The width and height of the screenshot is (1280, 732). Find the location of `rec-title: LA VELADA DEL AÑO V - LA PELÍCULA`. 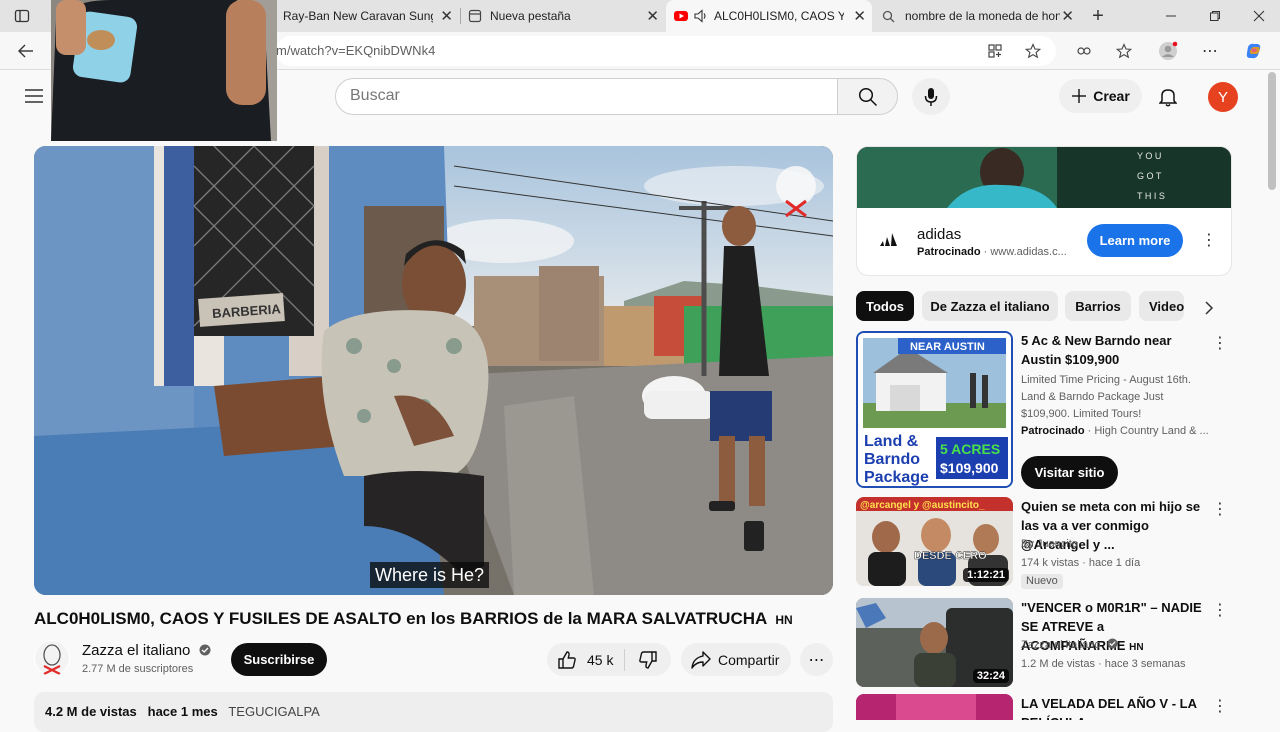

rec-title: LA VELADA DEL AÑO V - LA PELÍCULA is located at coordinates (1113, 707).